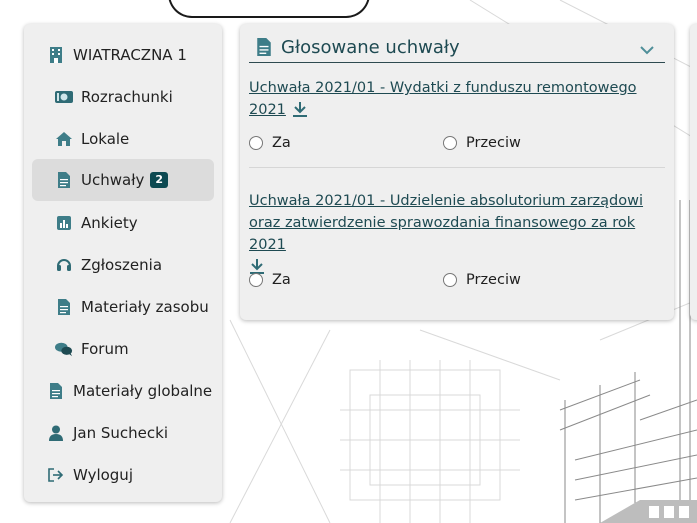 The width and height of the screenshot is (697, 523). I want to click on divider, so click(457, 167).